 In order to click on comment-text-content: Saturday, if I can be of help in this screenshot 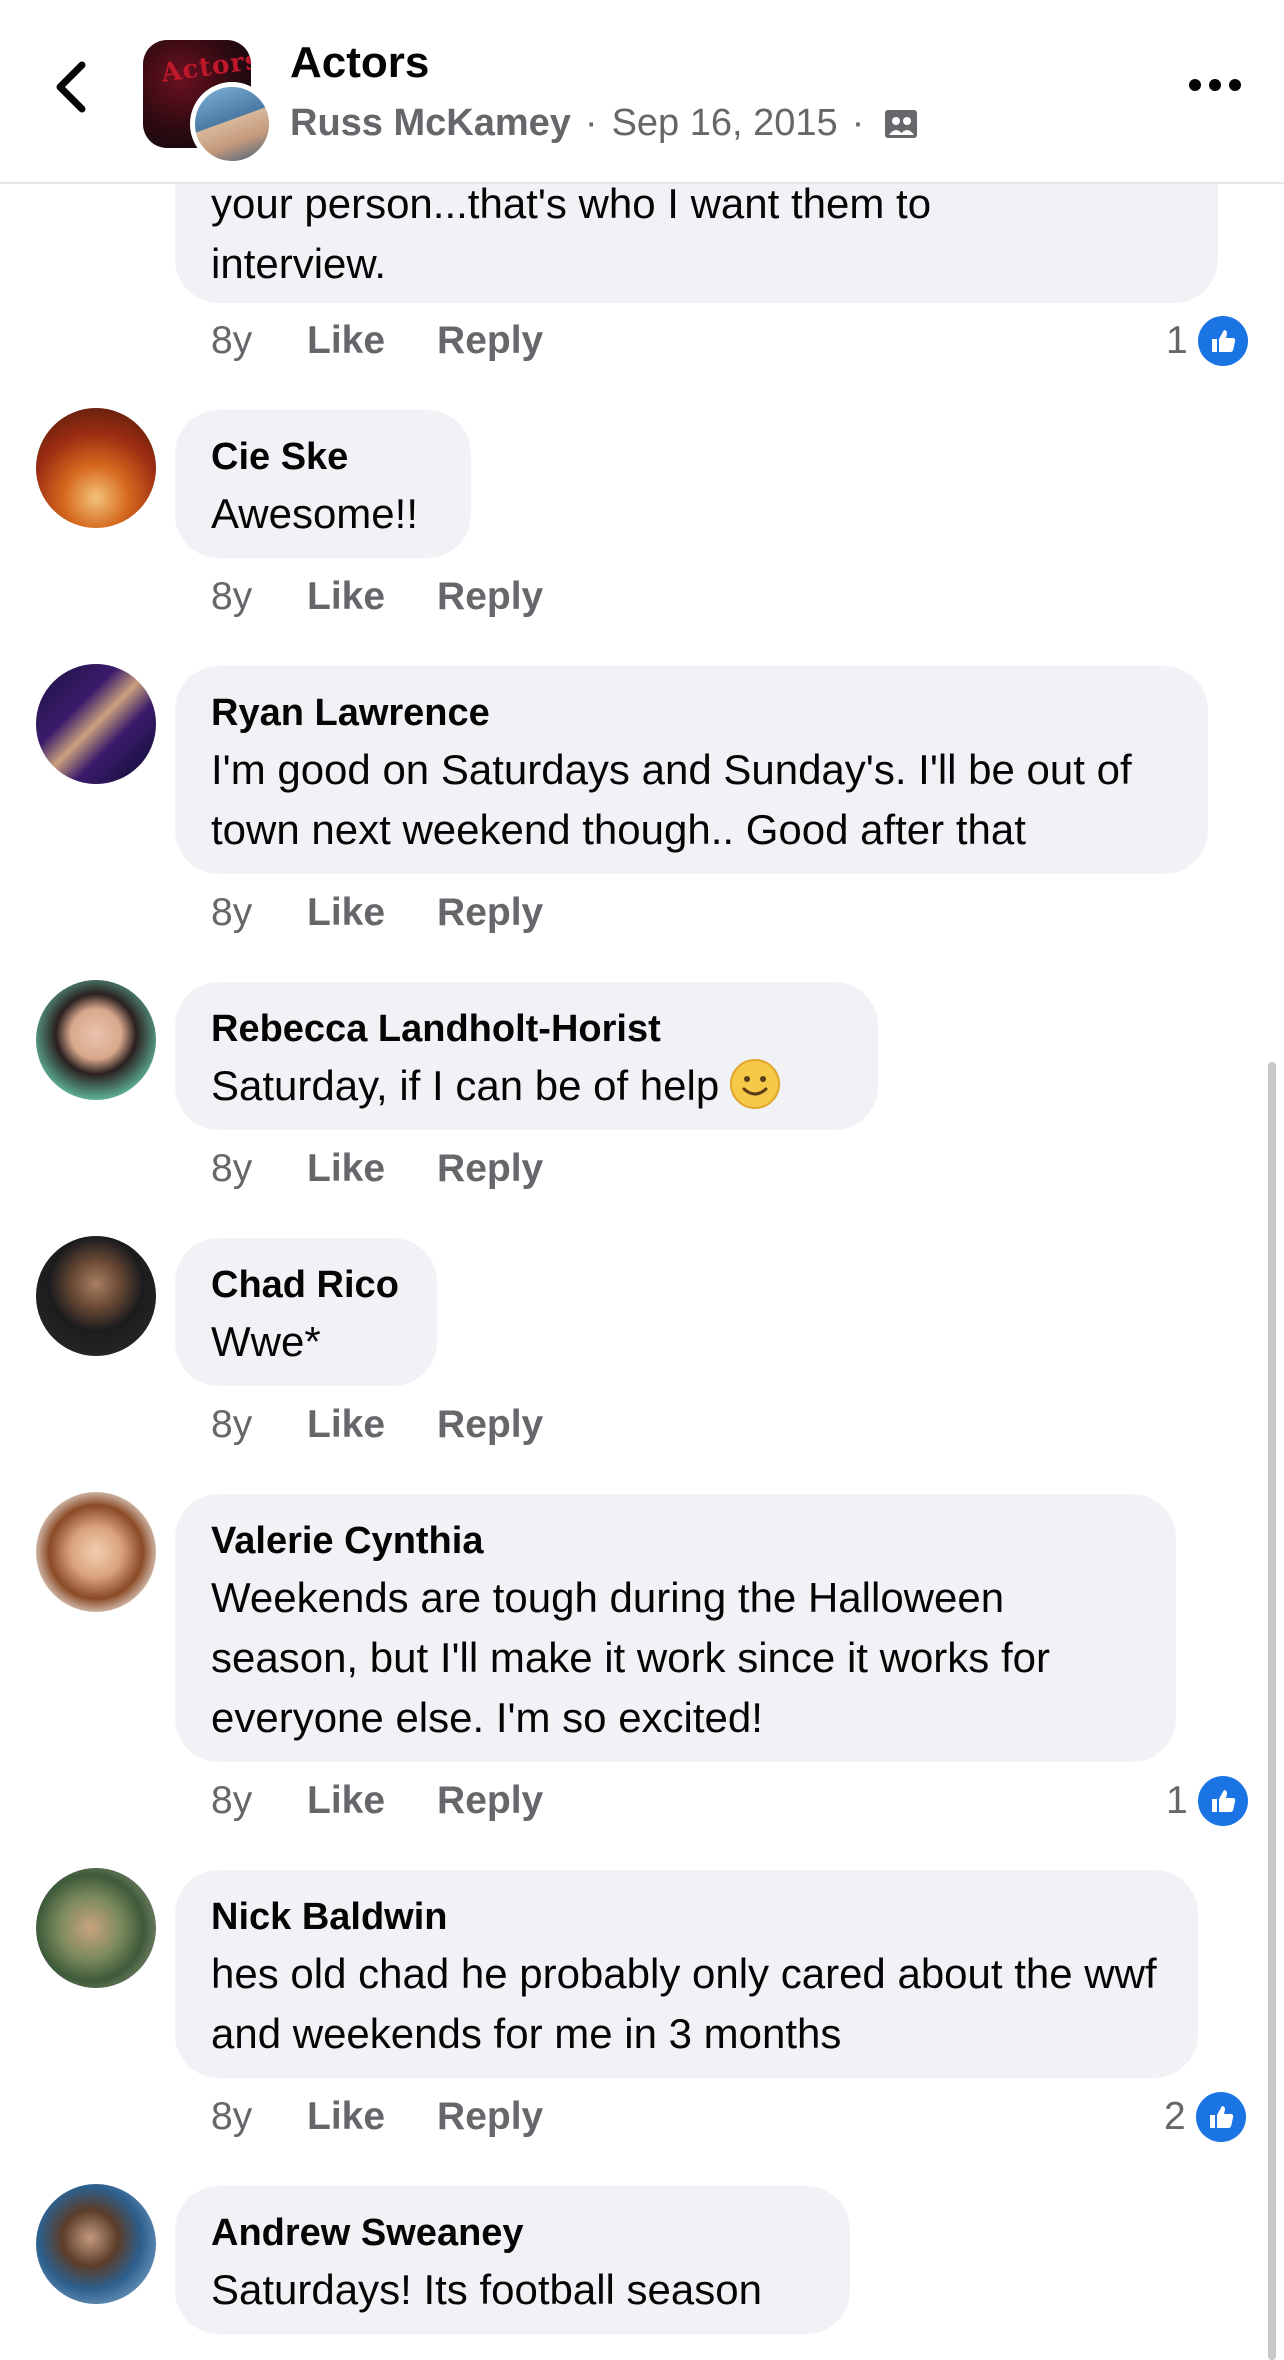, I will do `click(465, 1085)`.